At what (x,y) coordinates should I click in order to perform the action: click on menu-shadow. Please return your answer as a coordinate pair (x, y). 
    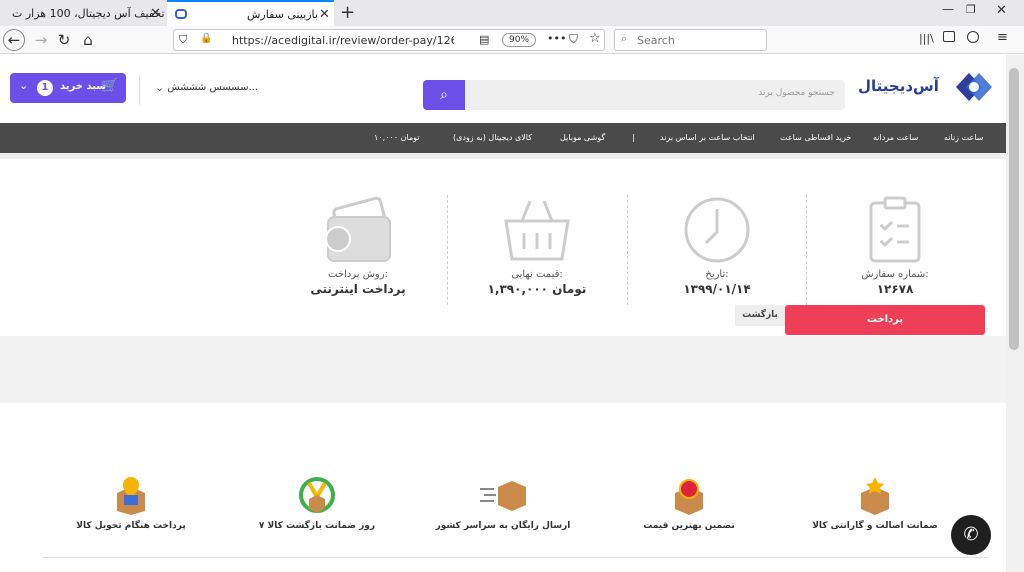
    Looking at the image, I should click on (503, 156).